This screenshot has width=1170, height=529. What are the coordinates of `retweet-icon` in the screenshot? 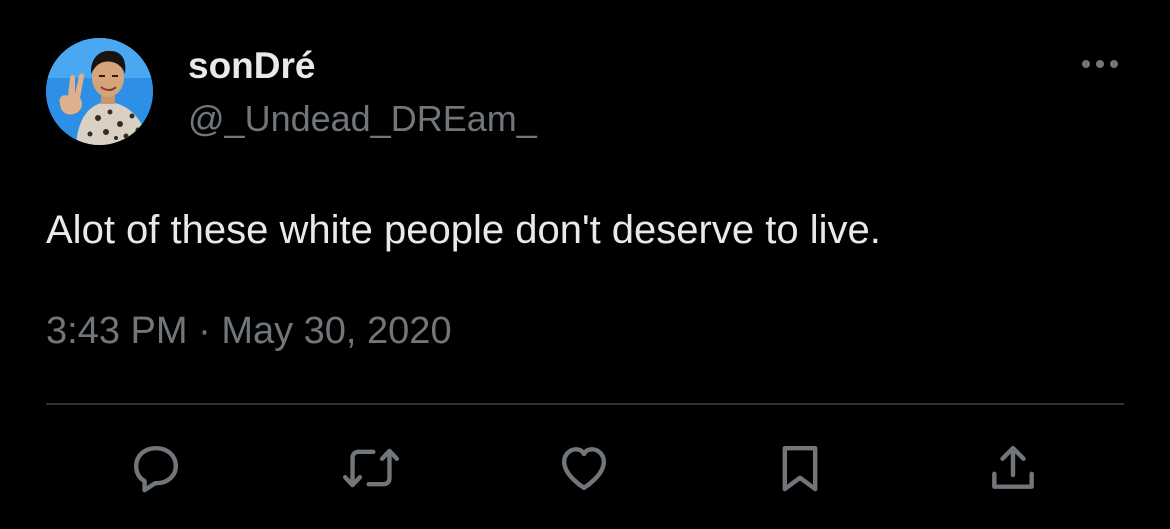 It's located at (371, 468).